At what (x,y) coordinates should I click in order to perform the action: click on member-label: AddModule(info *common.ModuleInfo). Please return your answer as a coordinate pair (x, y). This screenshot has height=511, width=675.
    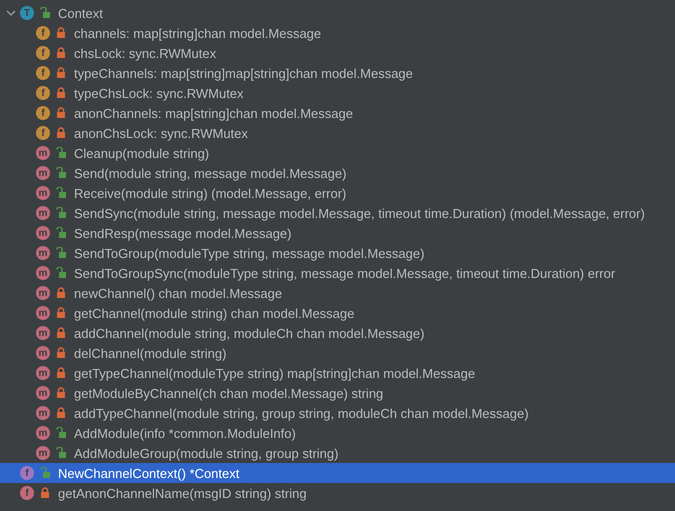
    Looking at the image, I should click on (185, 433).